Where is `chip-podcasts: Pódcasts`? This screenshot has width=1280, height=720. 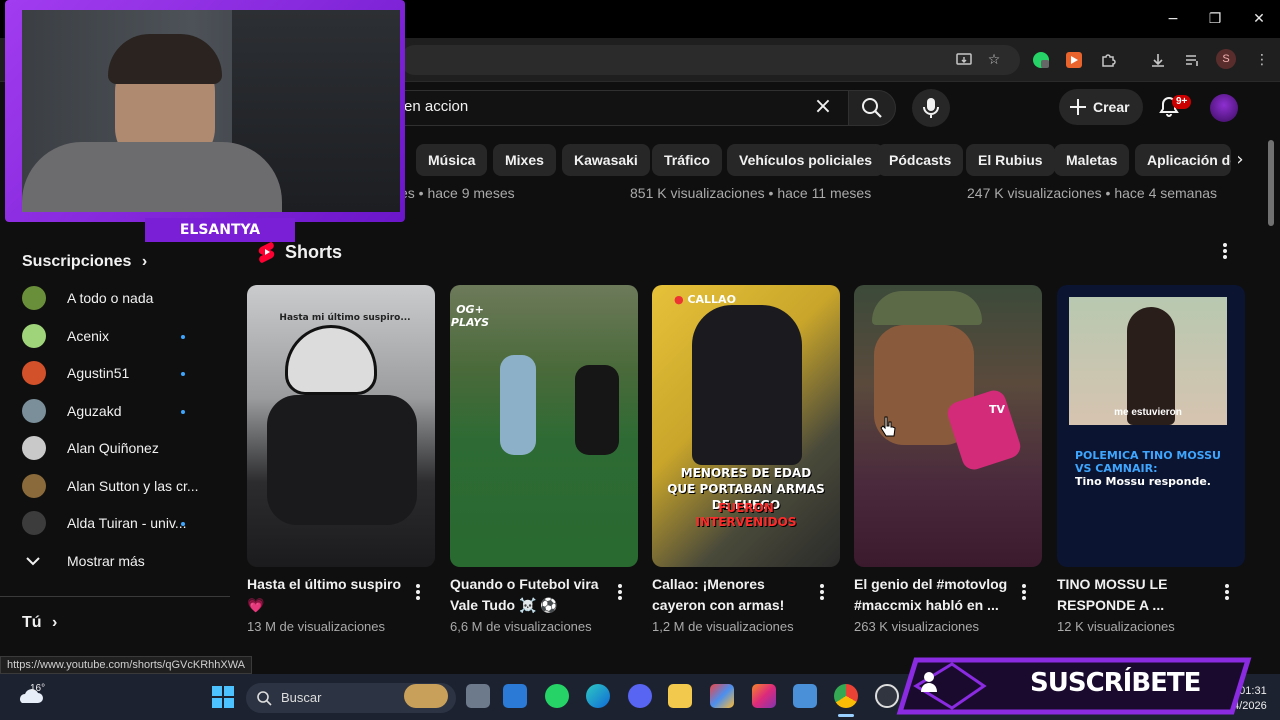
chip-podcasts: Pódcasts is located at coordinates (920, 160).